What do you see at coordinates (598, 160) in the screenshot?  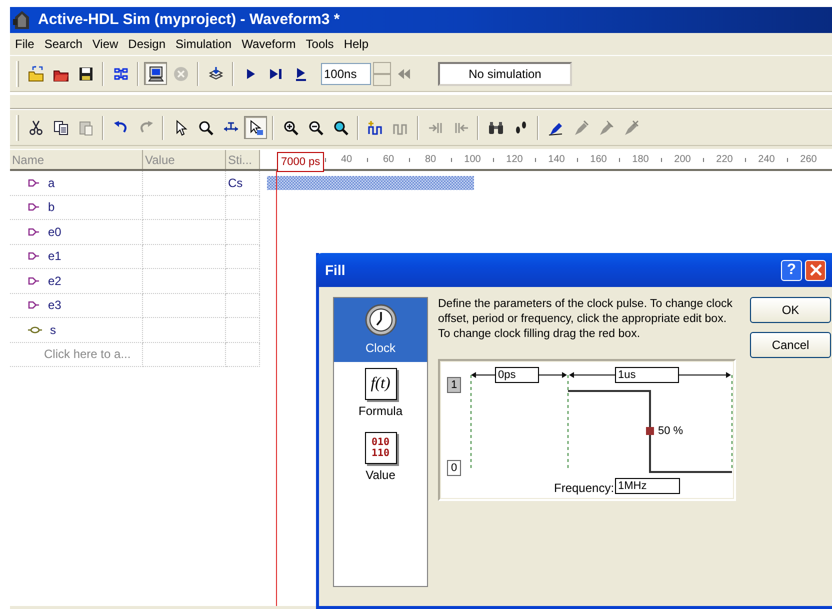 I see `ruler-label: 160` at bounding box center [598, 160].